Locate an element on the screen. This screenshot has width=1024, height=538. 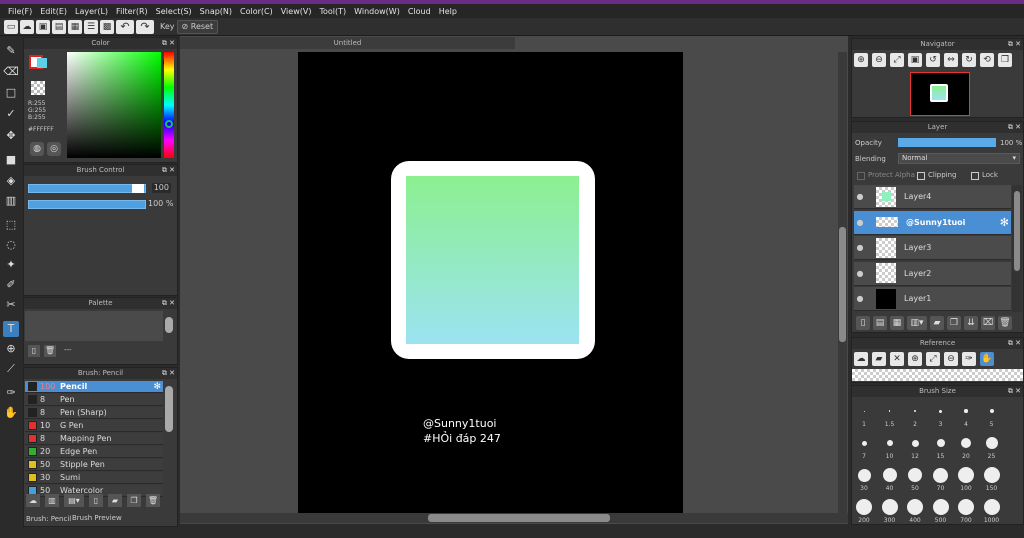
new-folder-icon: ▰ is located at coordinates (937, 323).